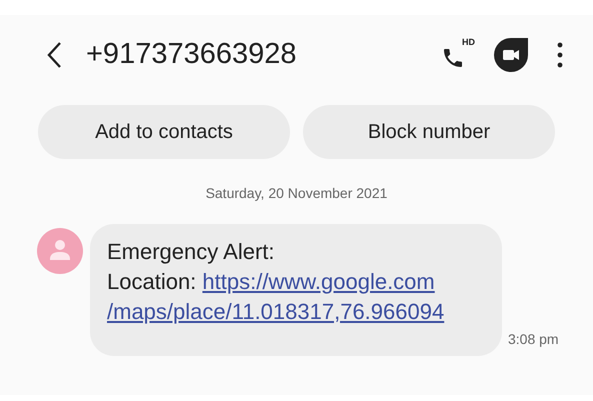 Image resolution: width=593 pixels, height=401 pixels. Describe the element at coordinates (191, 54) in the screenshot. I see `phone-number: +917373663928` at that location.